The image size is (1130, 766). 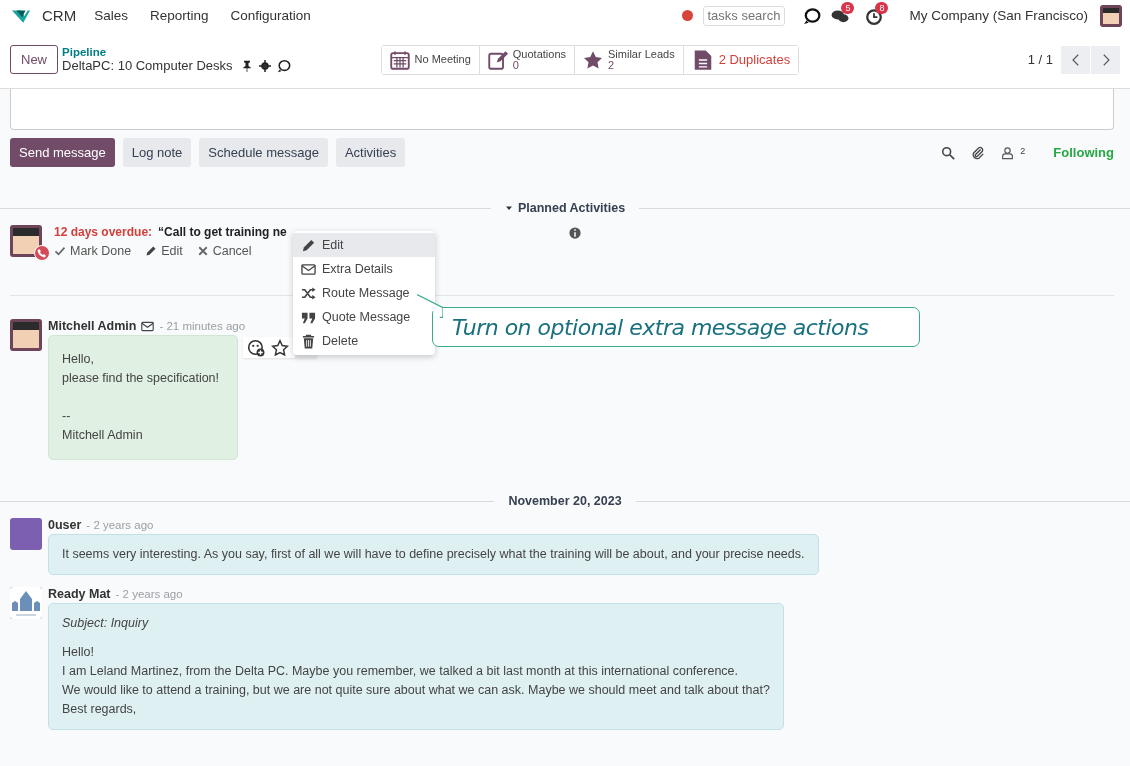 What do you see at coordinates (60, 251) in the screenshot?
I see `check-icon` at bounding box center [60, 251].